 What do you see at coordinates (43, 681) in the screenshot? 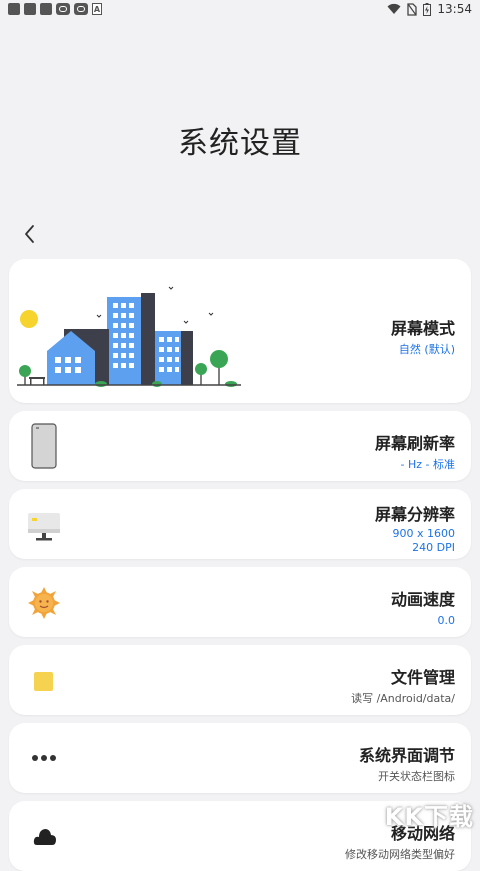
I see `folder-icon` at bounding box center [43, 681].